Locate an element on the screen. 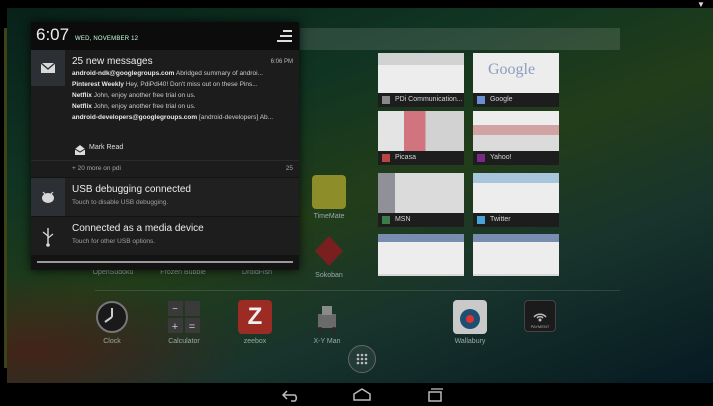 The image size is (713, 406). navigation-bar is located at coordinates (356, 394).